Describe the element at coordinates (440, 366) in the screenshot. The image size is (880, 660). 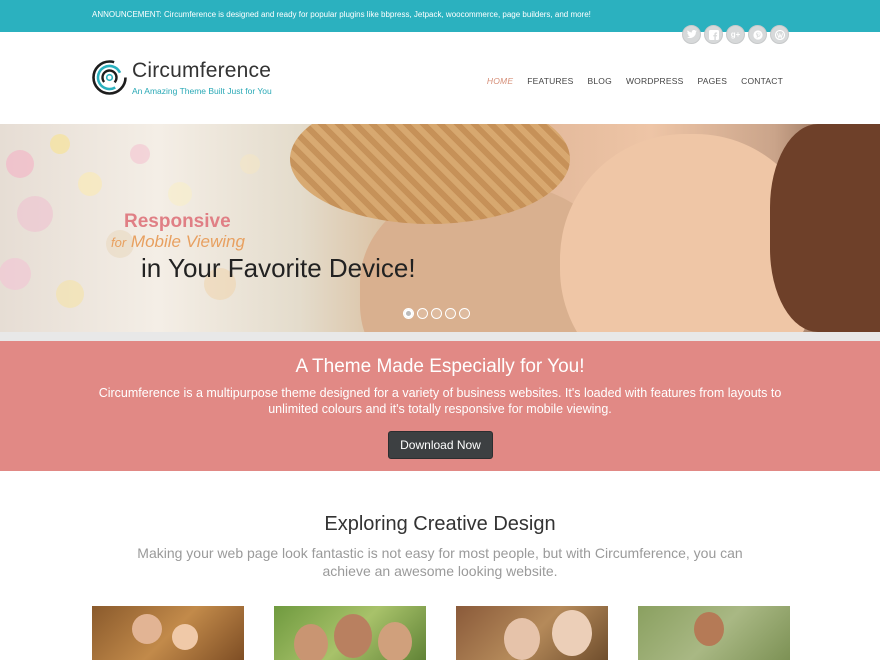
I see `promo-title: A Theme Made Especially for You!` at that location.